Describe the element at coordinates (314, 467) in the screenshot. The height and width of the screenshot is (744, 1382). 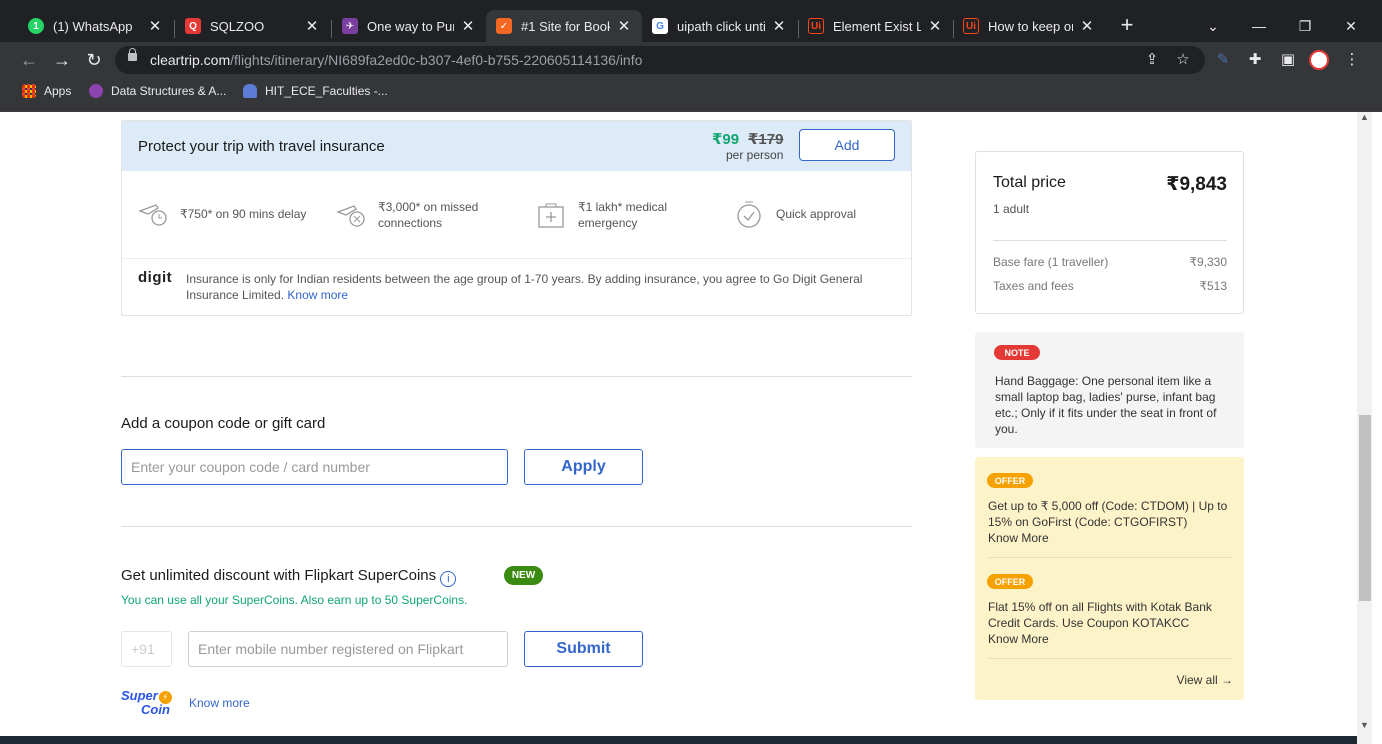
I see `coupon-code-input: Enter your coupon code / card number` at that location.